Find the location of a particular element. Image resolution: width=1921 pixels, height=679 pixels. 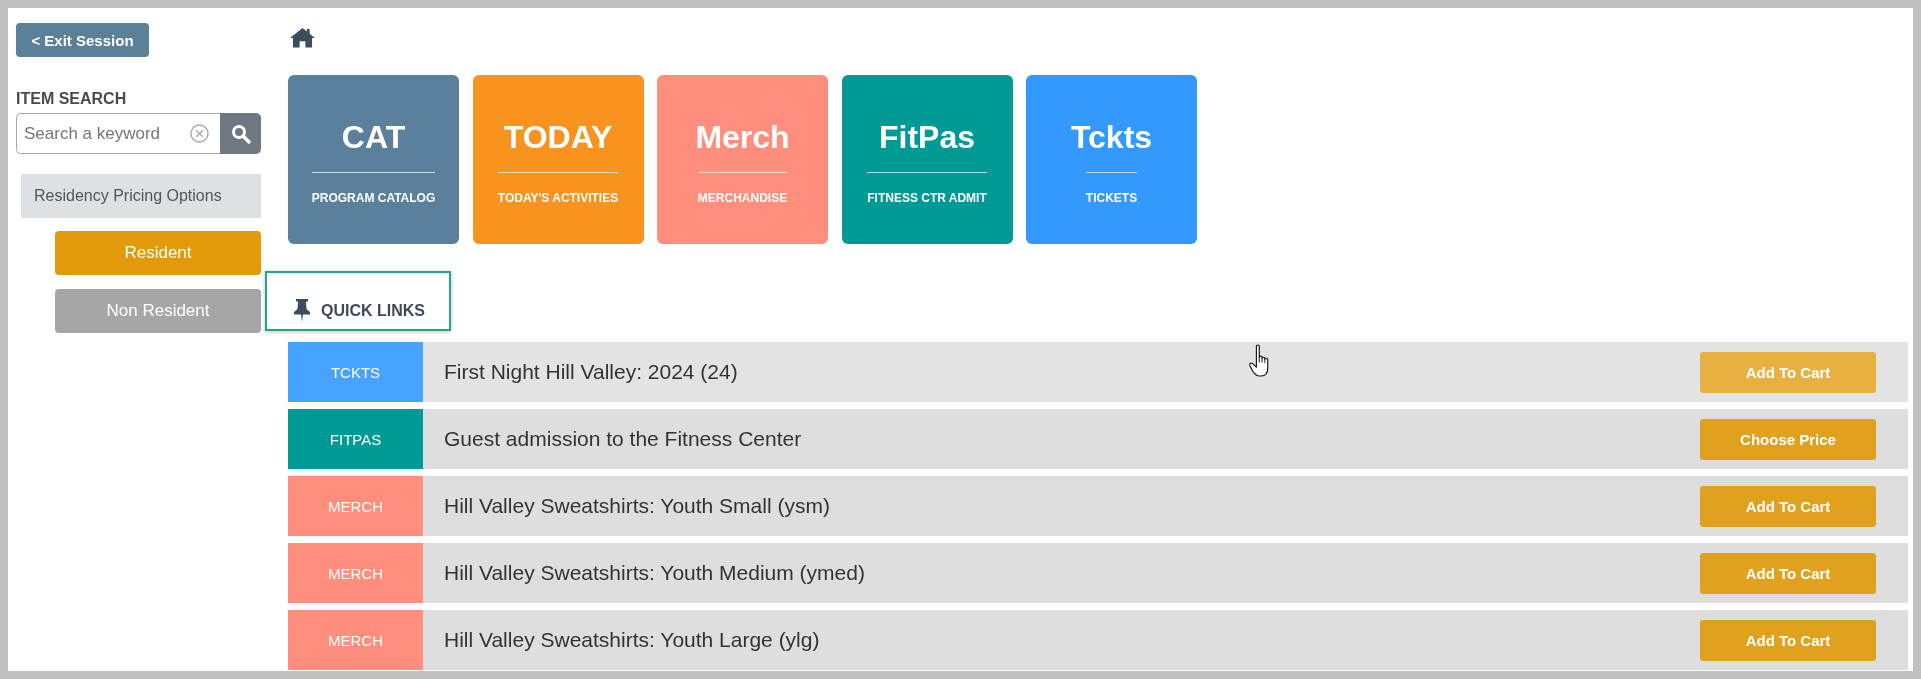

category-tag: TCKTS is located at coordinates (355, 372).